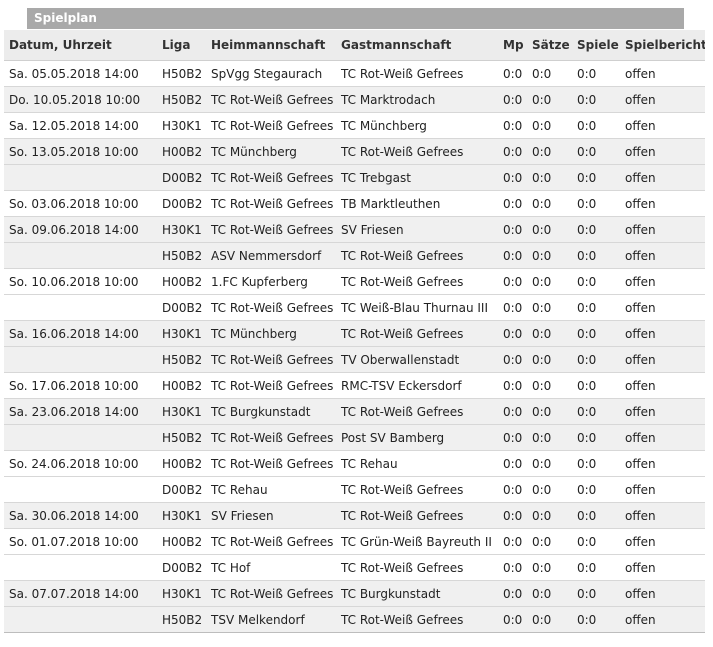  I want to click on cell-datum: Sa. 05.05.2018 14:00, so click(80, 73).